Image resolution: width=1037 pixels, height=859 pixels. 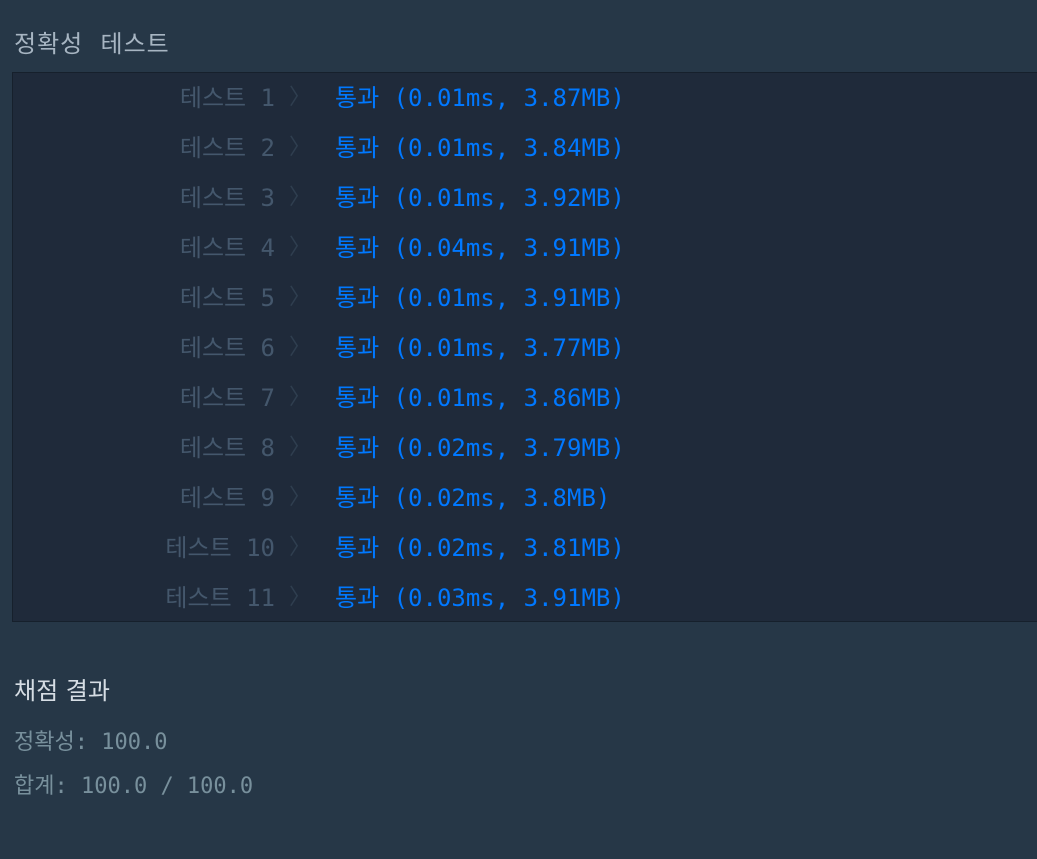 I want to click on test-row: 테스트 2 〉 통과 (0.01ms, 3.84MB), so click(x=523, y=148).